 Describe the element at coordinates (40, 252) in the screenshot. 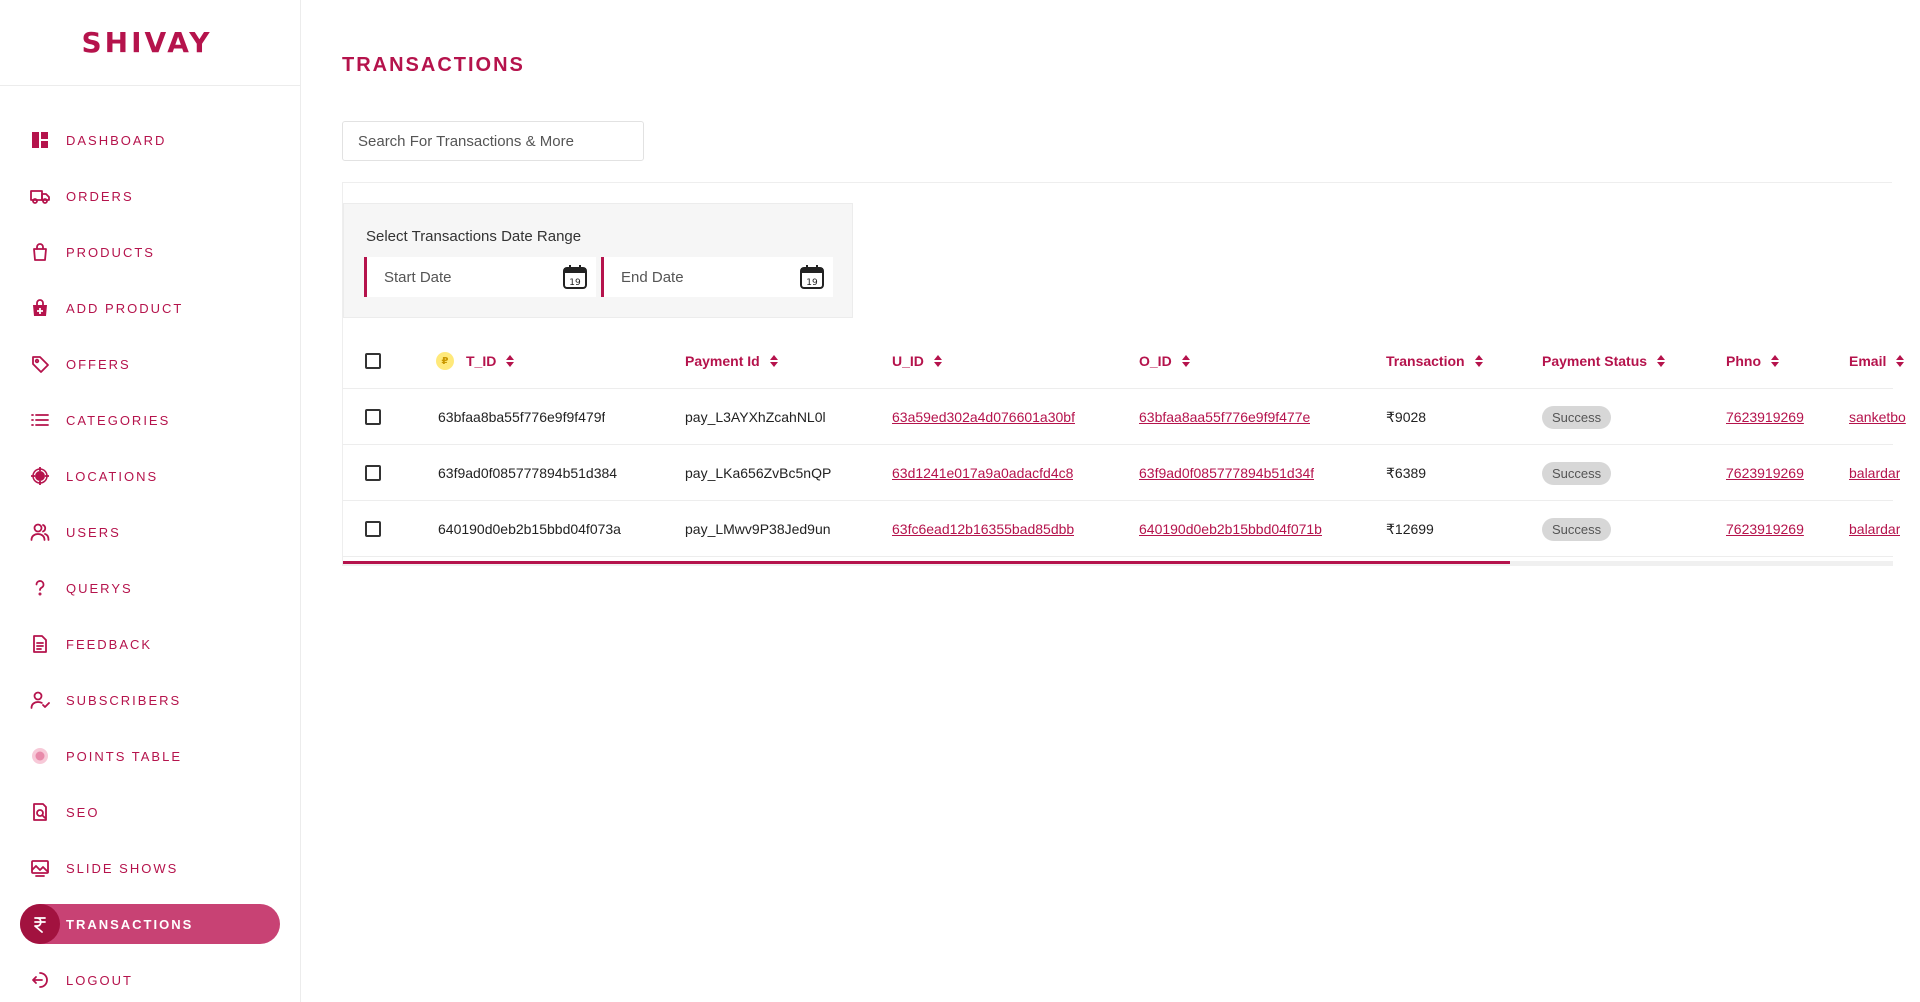

I see `shopping-bag-icon` at that location.